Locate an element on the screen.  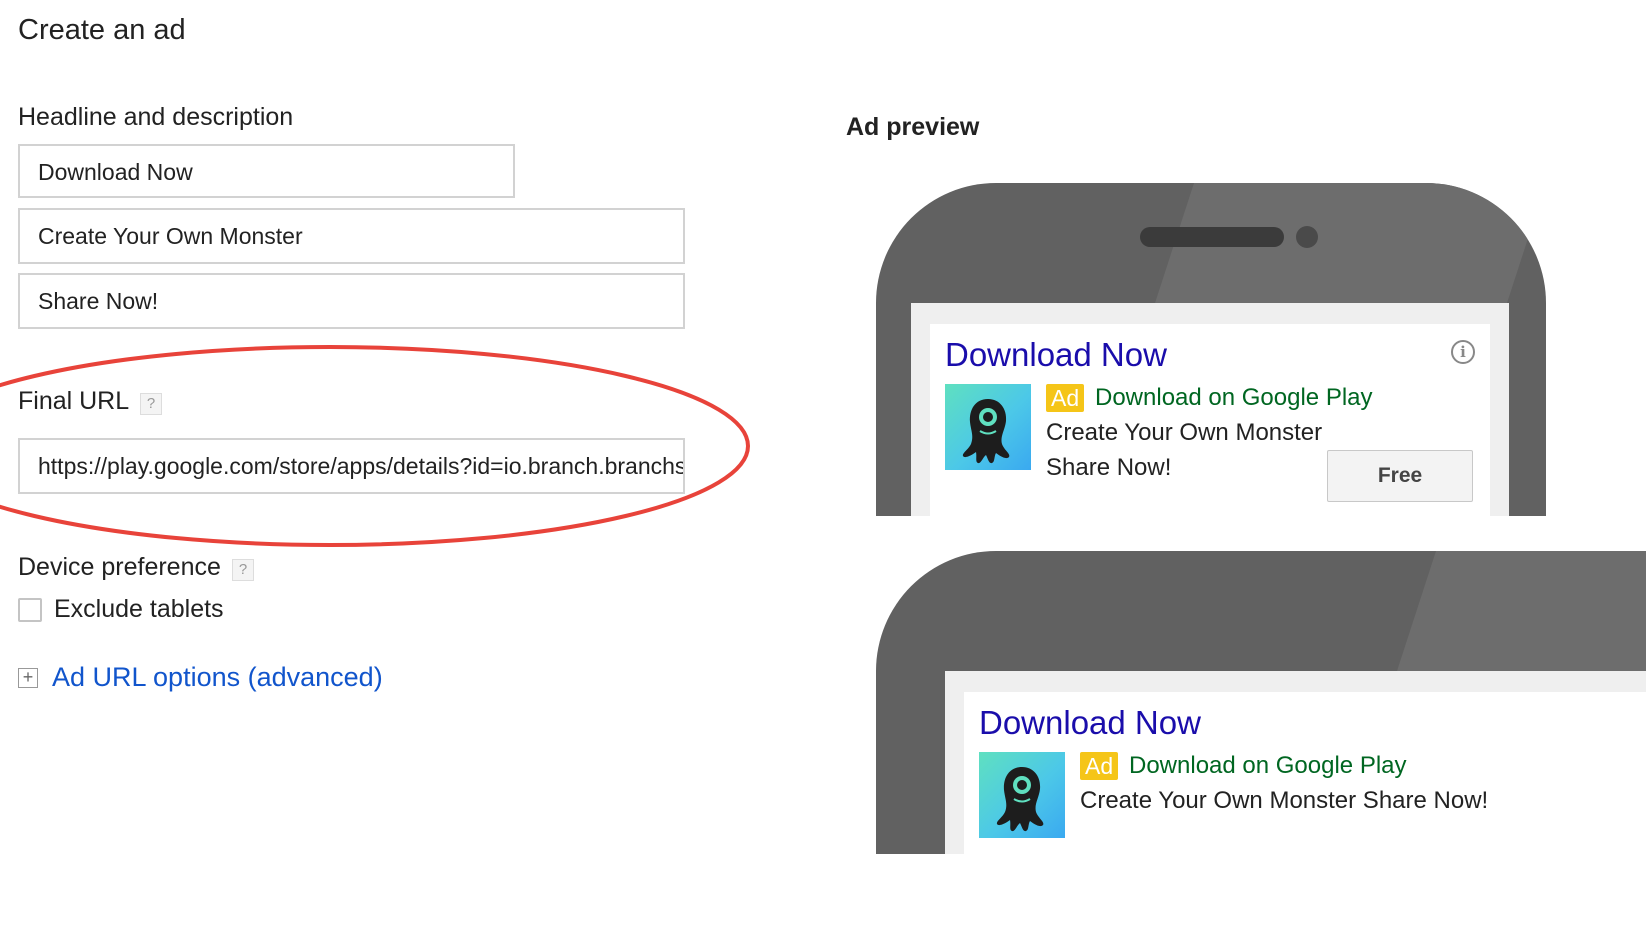
exclude-tablets-label: Exclude tablets is located at coordinates (139, 609).